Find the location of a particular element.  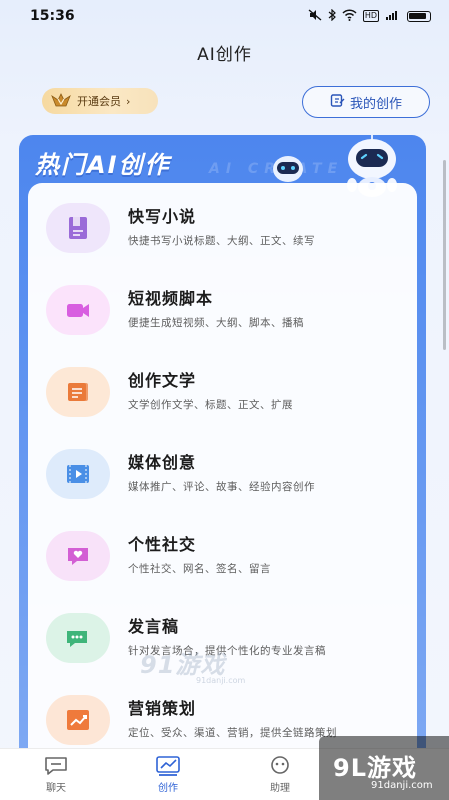

mute-icon is located at coordinates (315, 16).